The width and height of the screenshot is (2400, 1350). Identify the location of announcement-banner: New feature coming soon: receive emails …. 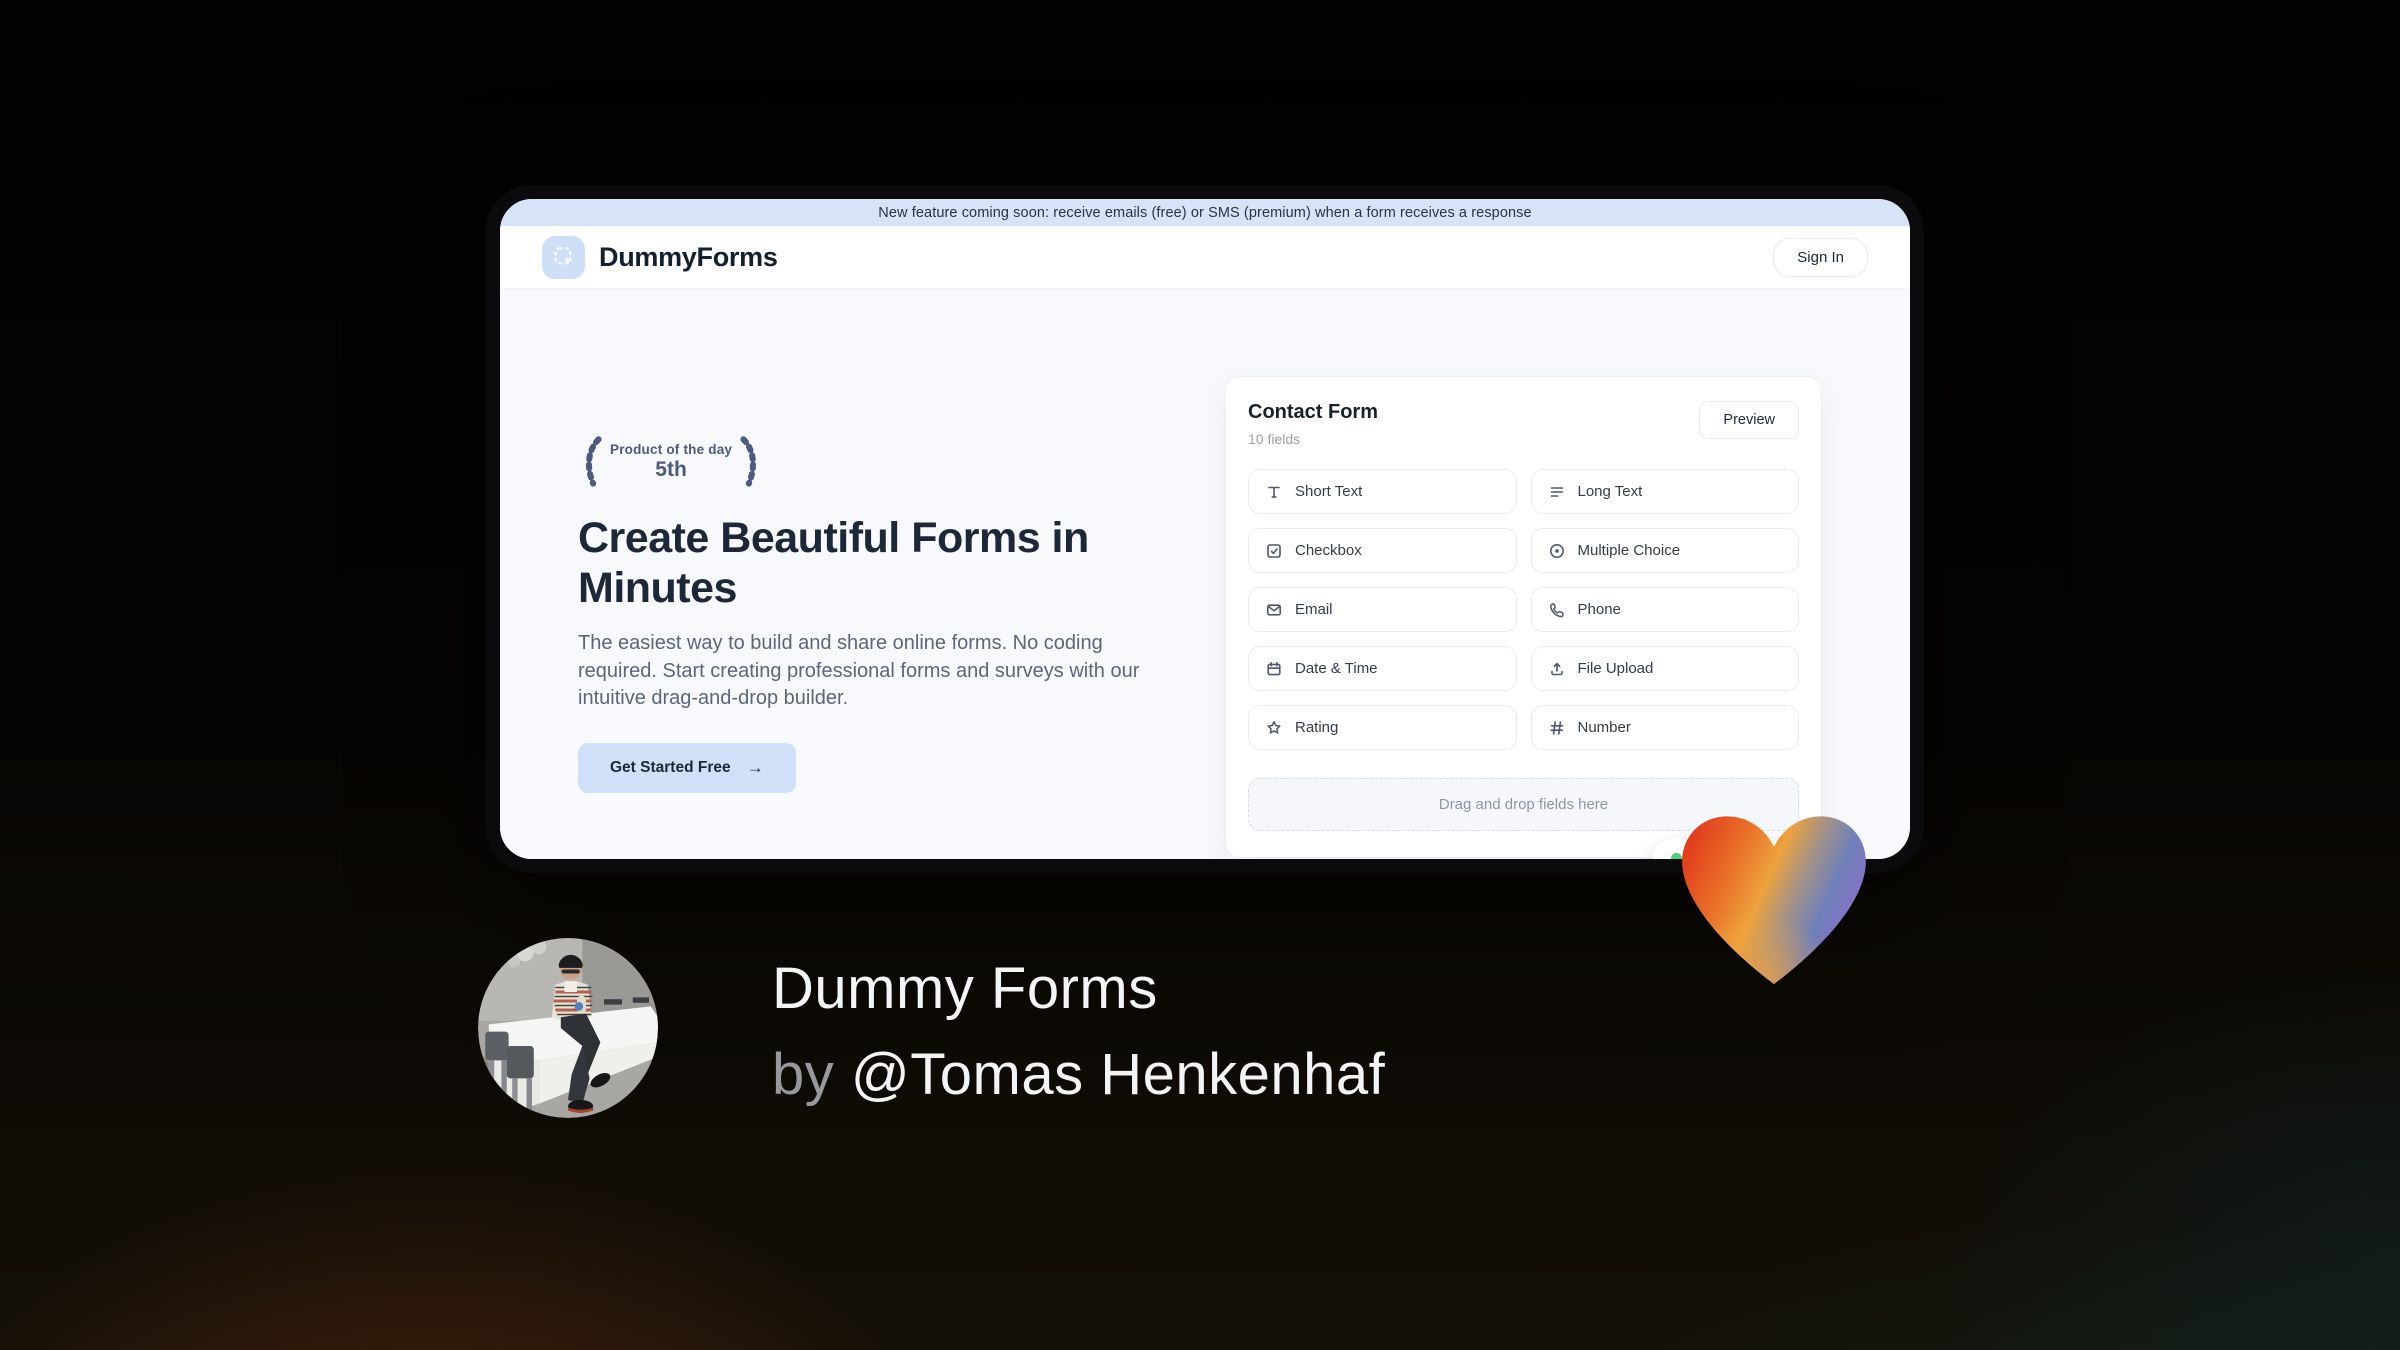
(1205, 212).